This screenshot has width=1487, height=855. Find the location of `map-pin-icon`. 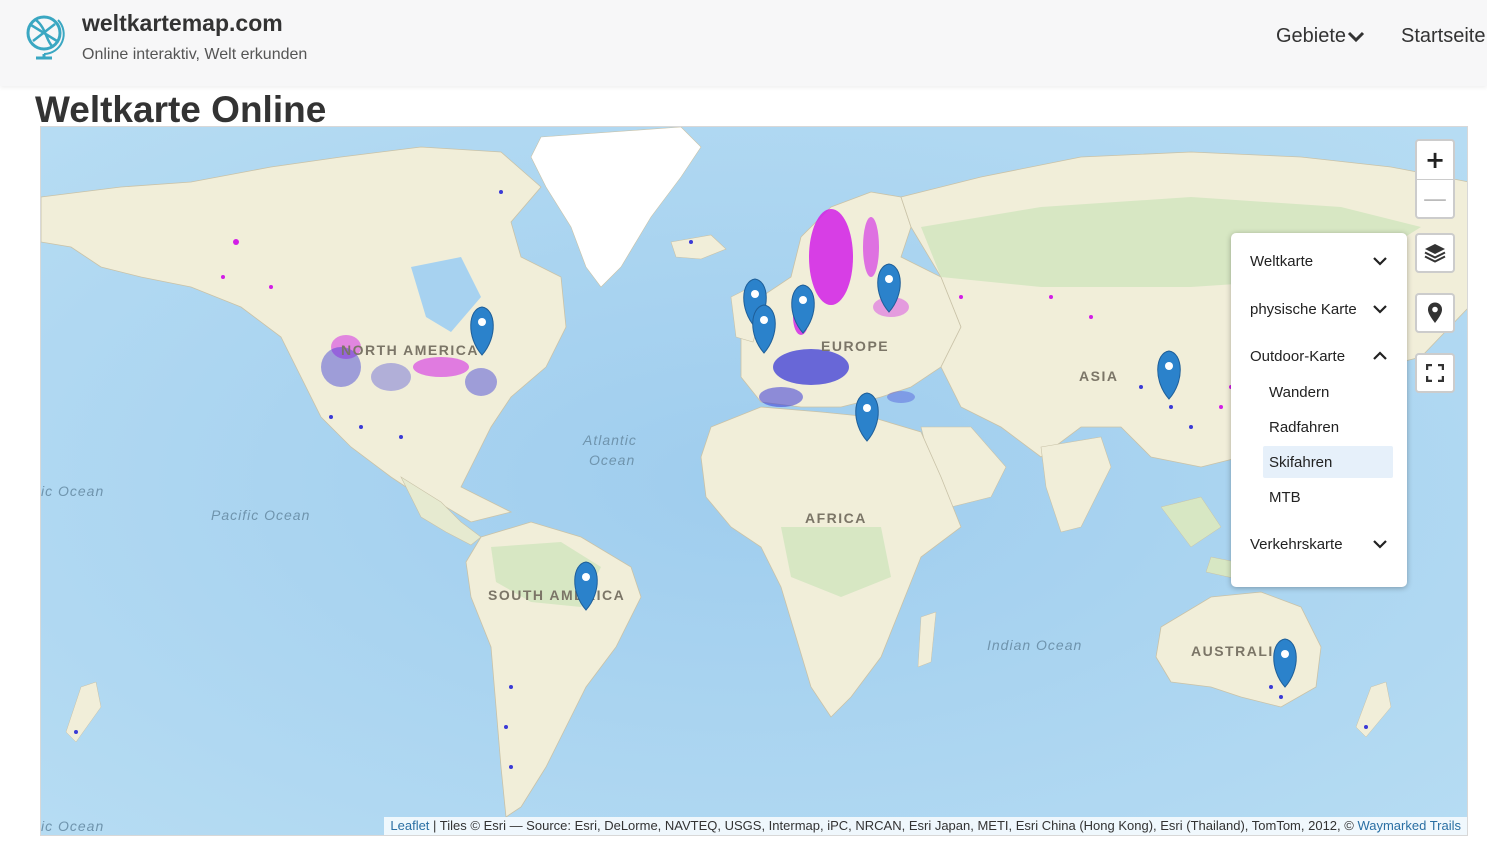

map-pin-icon is located at coordinates (1435, 312).